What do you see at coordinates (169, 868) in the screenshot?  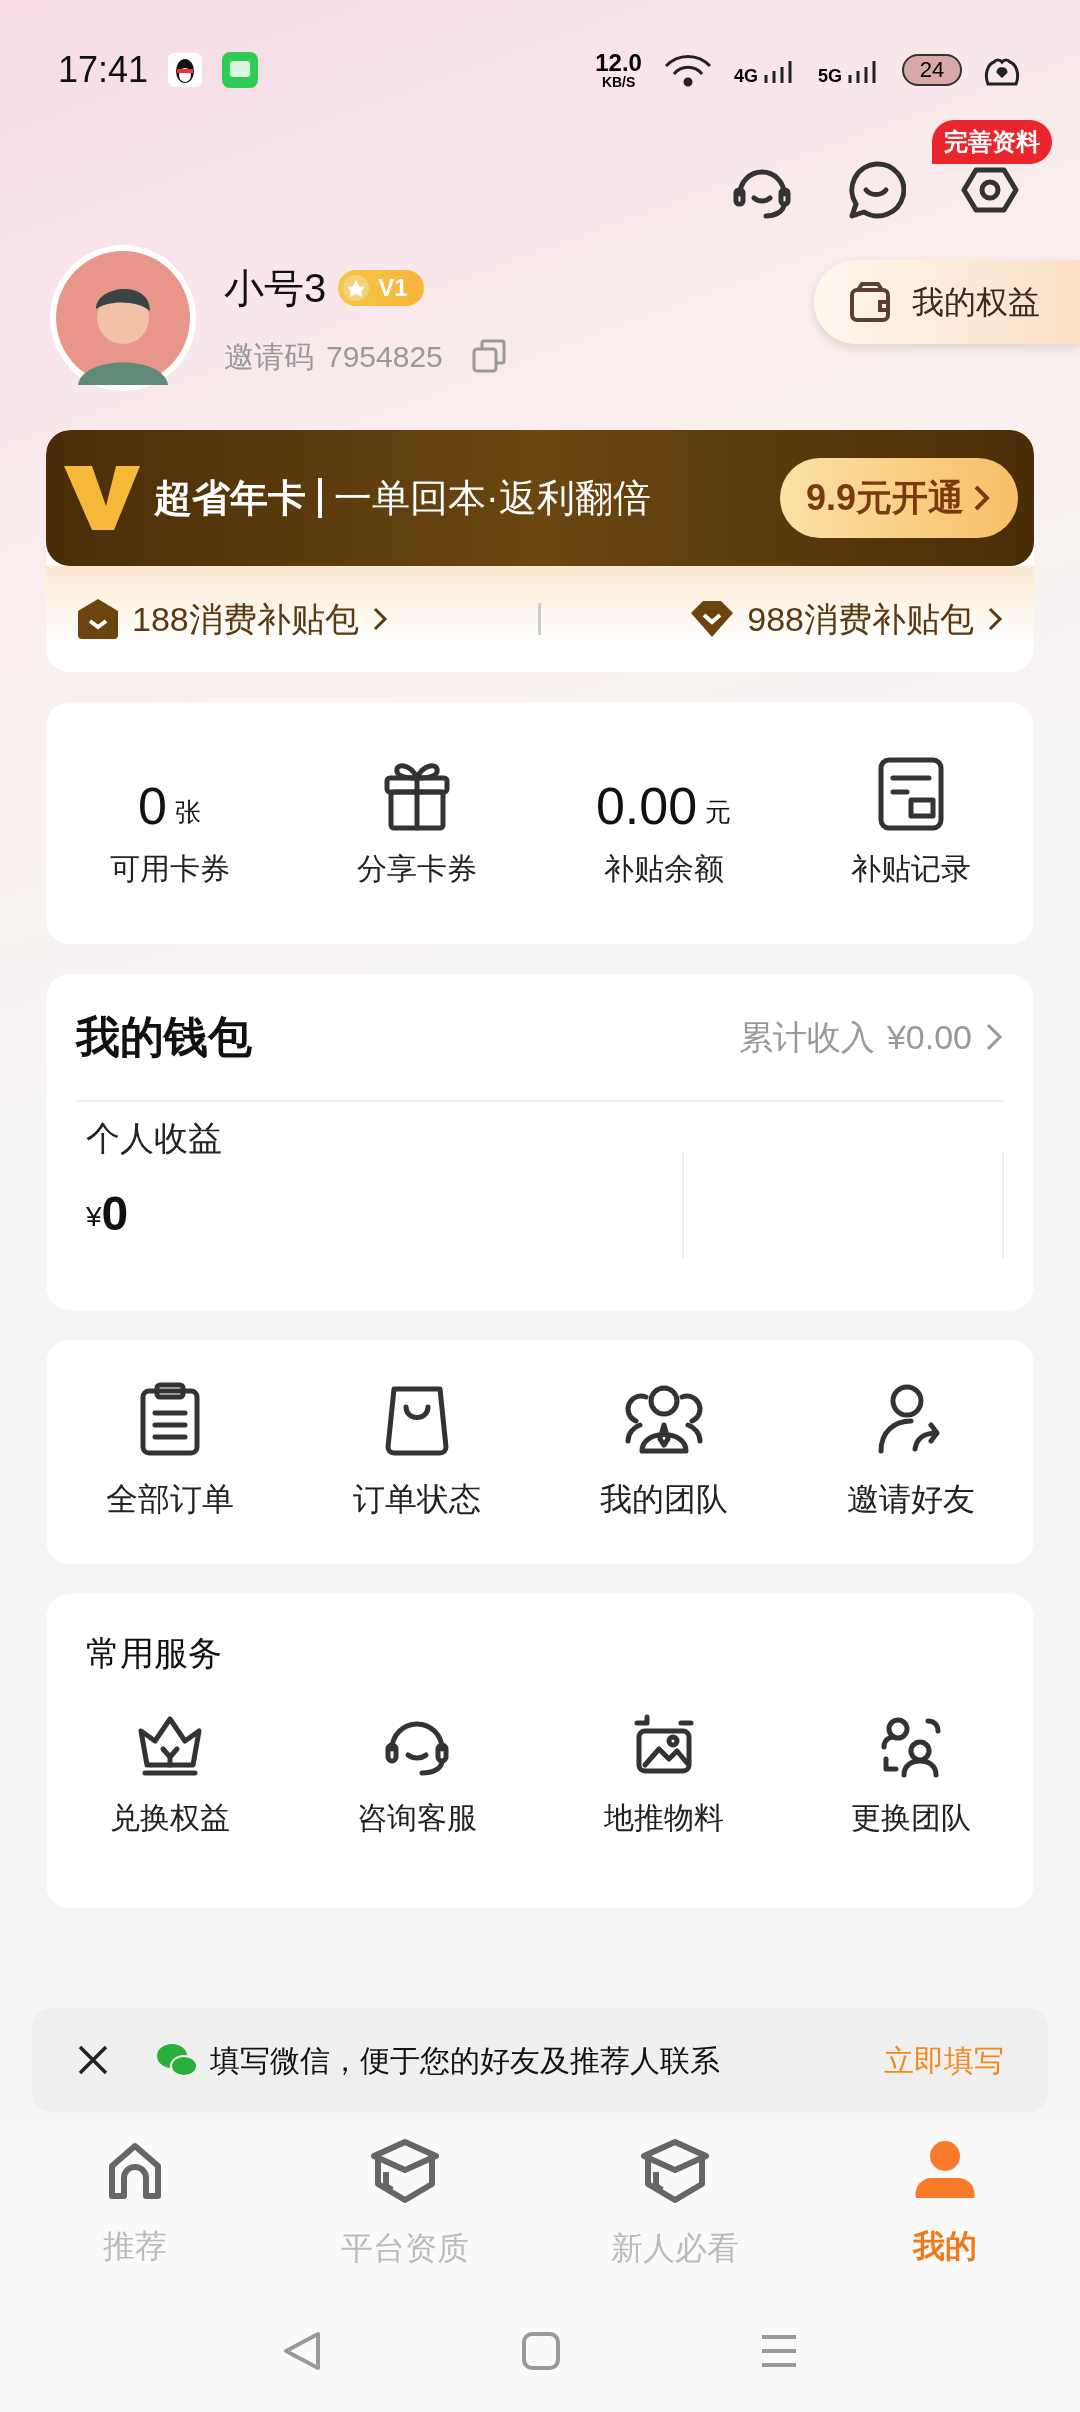 I see `stat-label: 可用卡券` at bounding box center [169, 868].